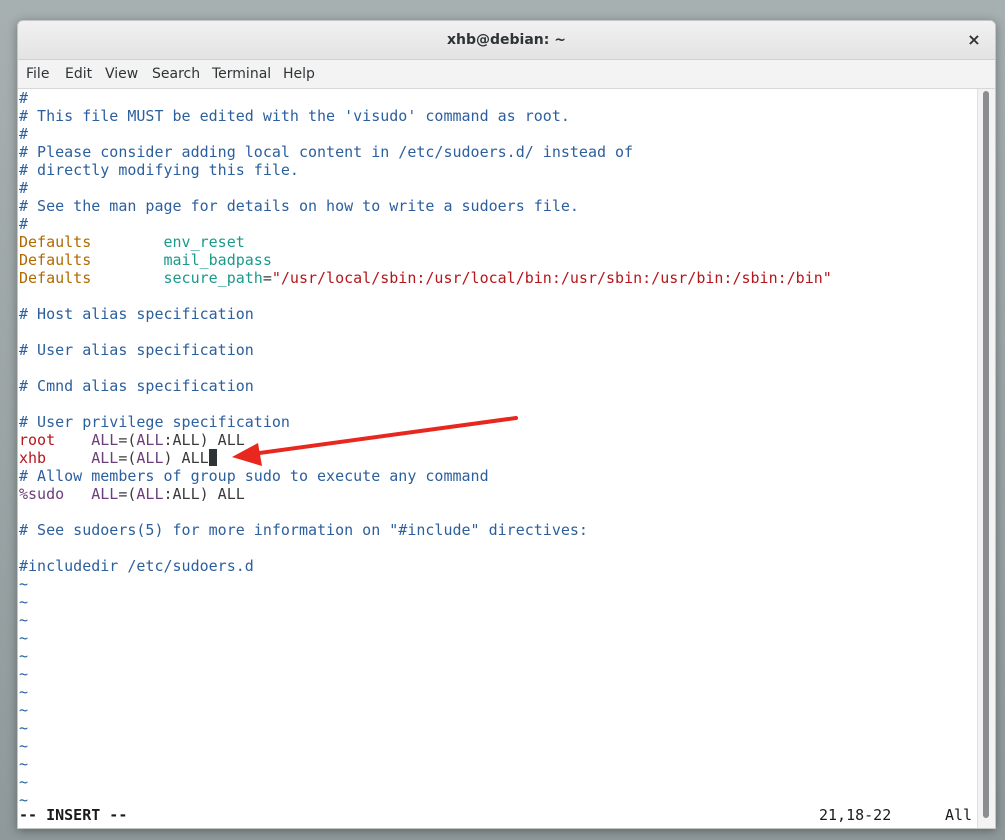 Image resolution: width=1005 pixels, height=840 pixels. I want to click on buffer-text: =, so click(267, 278).